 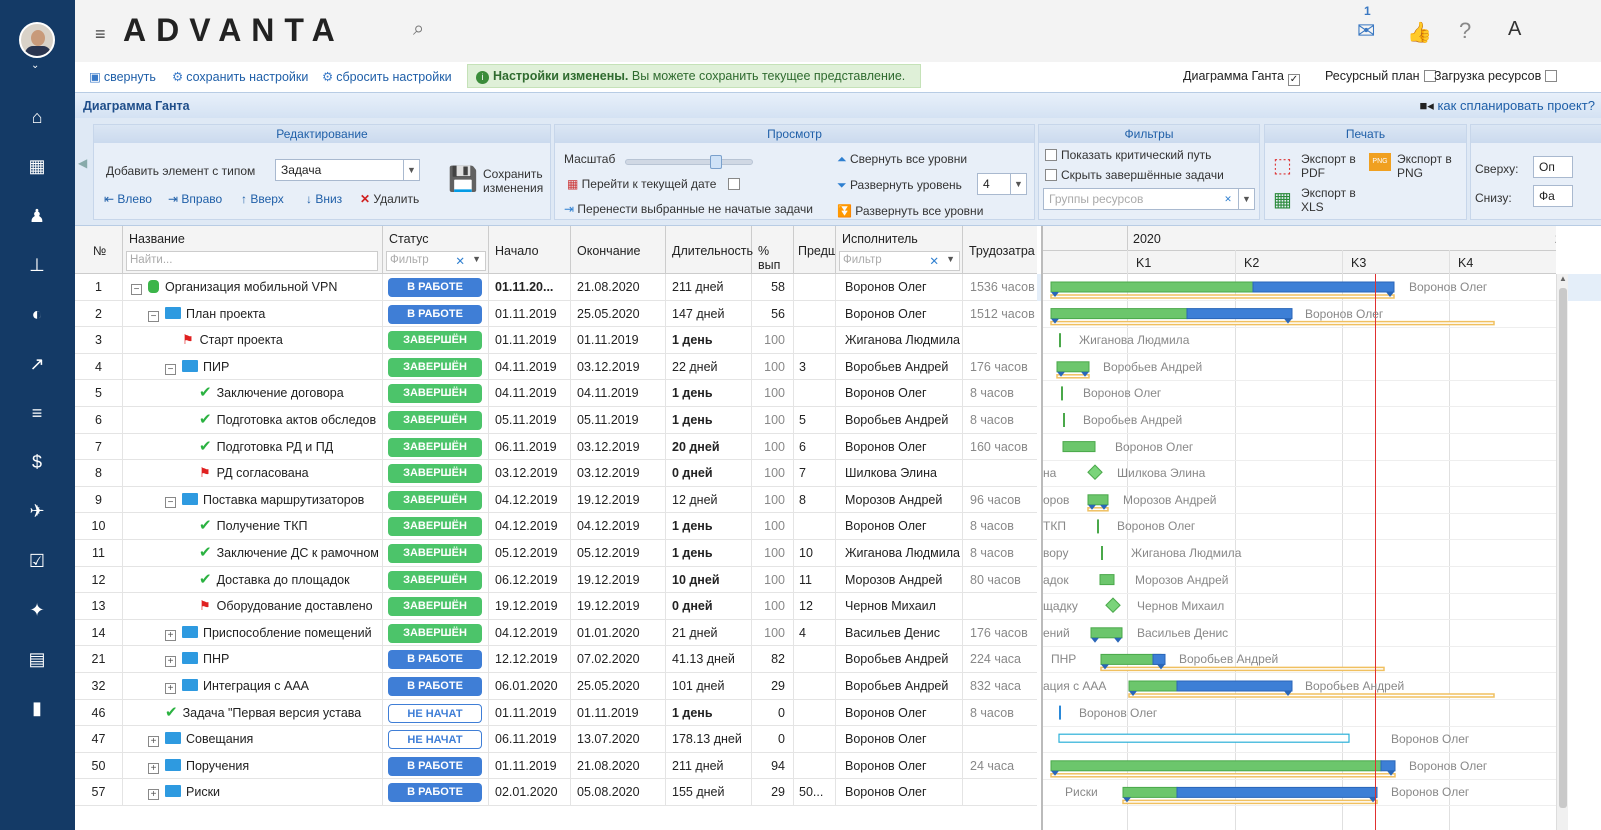 What do you see at coordinates (37, 561) in the screenshot?
I see `checklist-icon: ☑` at bounding box center [37, 561].